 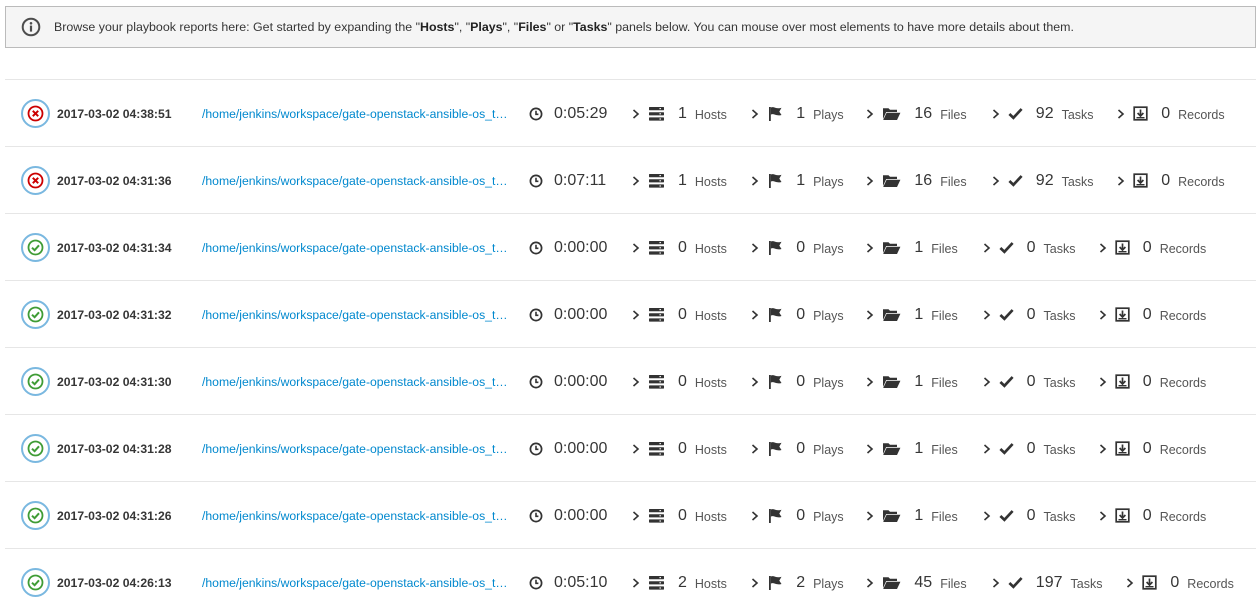 What do you see at coordinates (775, 382) in the screenshot?
I see `plays-icon` at bounding box center [775, 382].